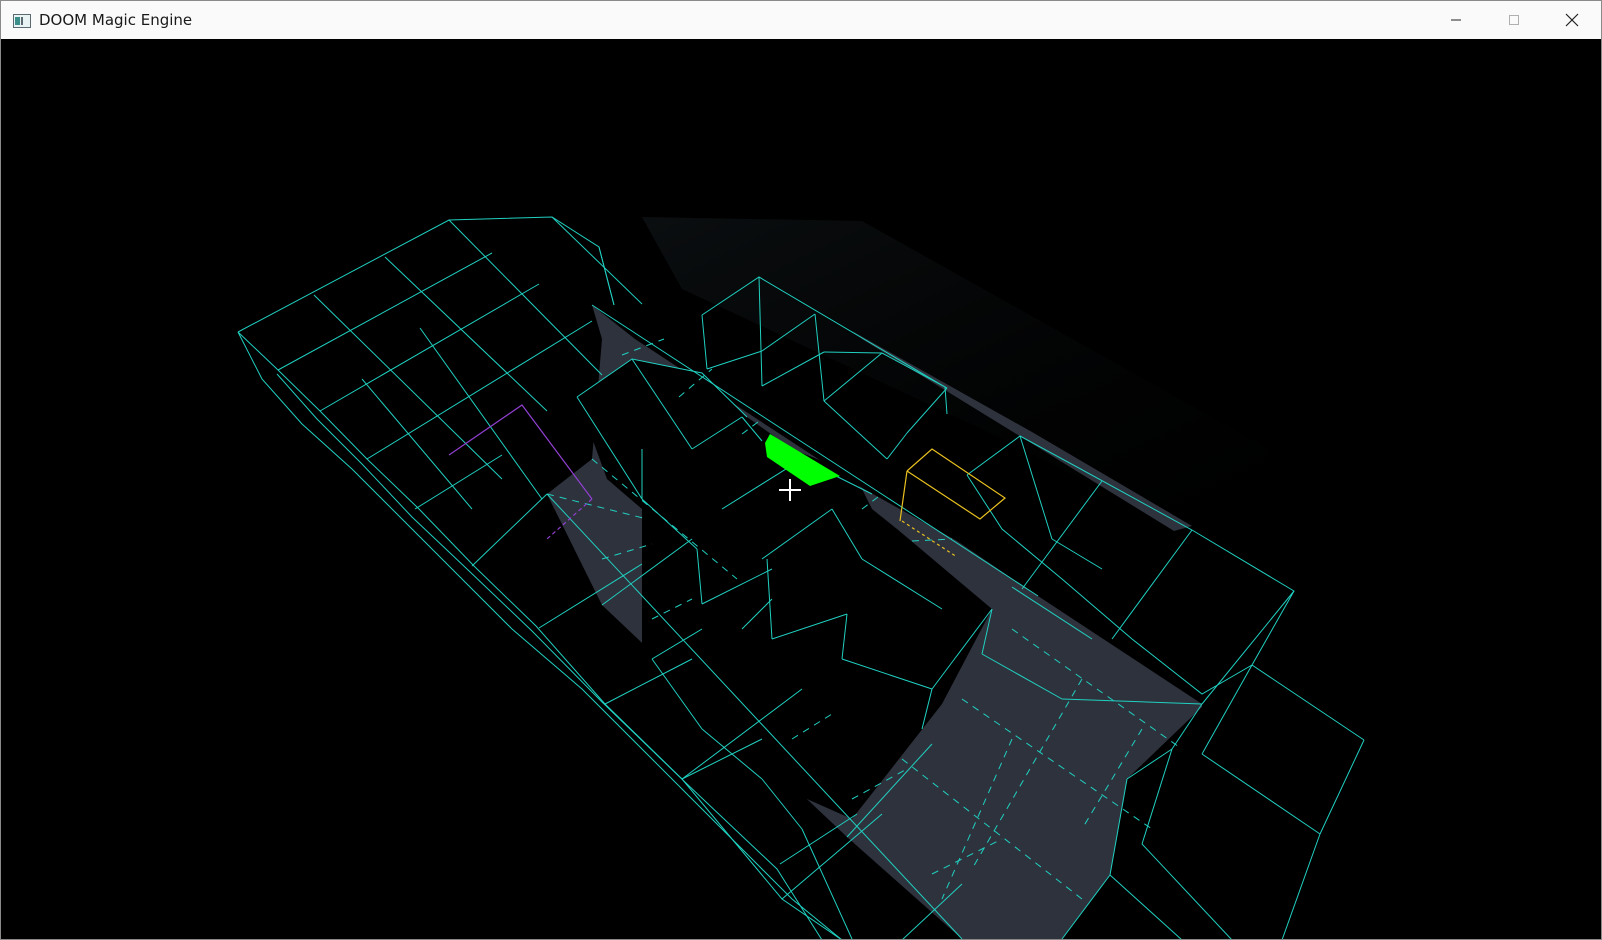  I want to click on maximize-button, so click(1514, 20).